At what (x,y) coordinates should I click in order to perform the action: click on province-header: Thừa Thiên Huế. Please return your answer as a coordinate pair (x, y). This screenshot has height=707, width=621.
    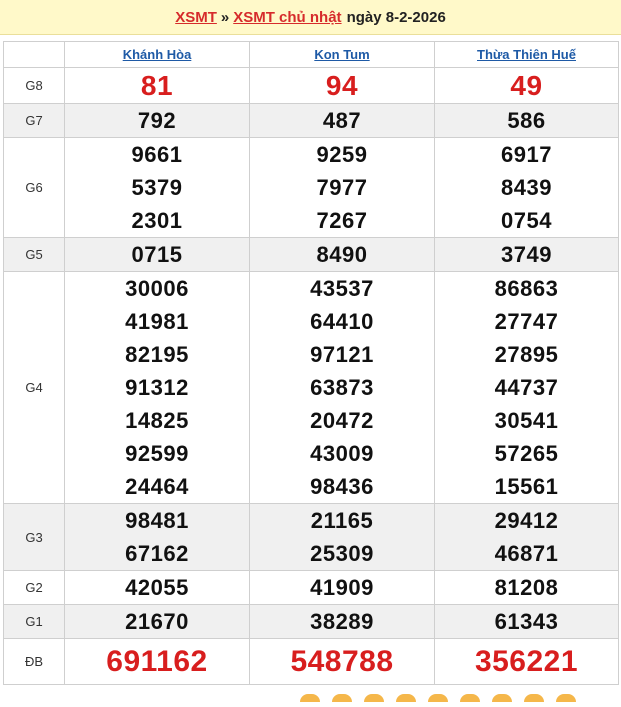
    Looking at the image, I should click on (526, 54).